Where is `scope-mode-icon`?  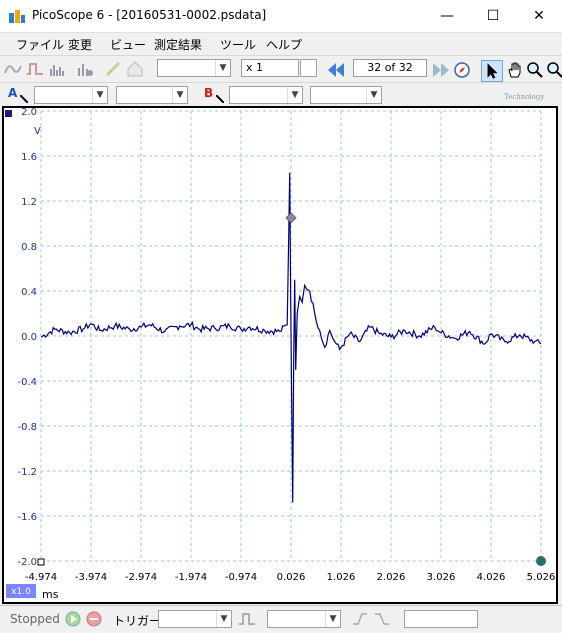
scope-mode-icon is located at coordinates (13, 69).